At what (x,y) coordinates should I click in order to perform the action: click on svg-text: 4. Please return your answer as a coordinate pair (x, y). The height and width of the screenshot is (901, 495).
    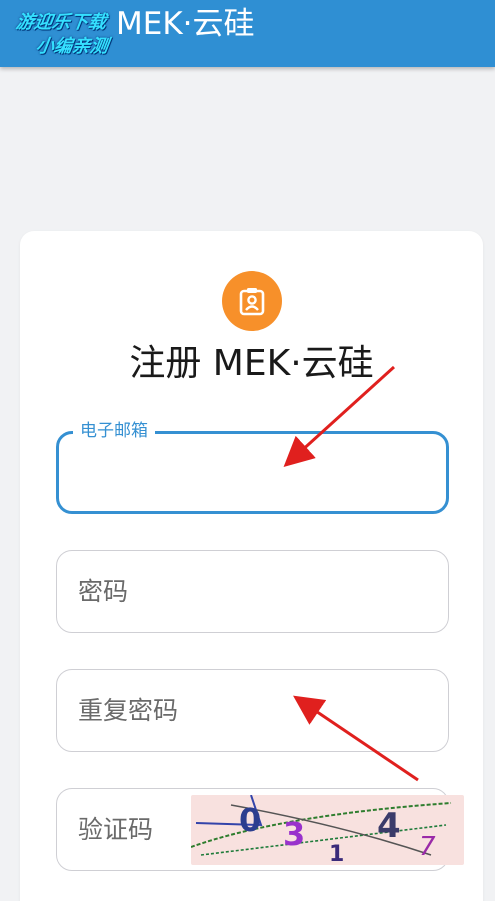
    Looking at the image, I should click on (389, 826).